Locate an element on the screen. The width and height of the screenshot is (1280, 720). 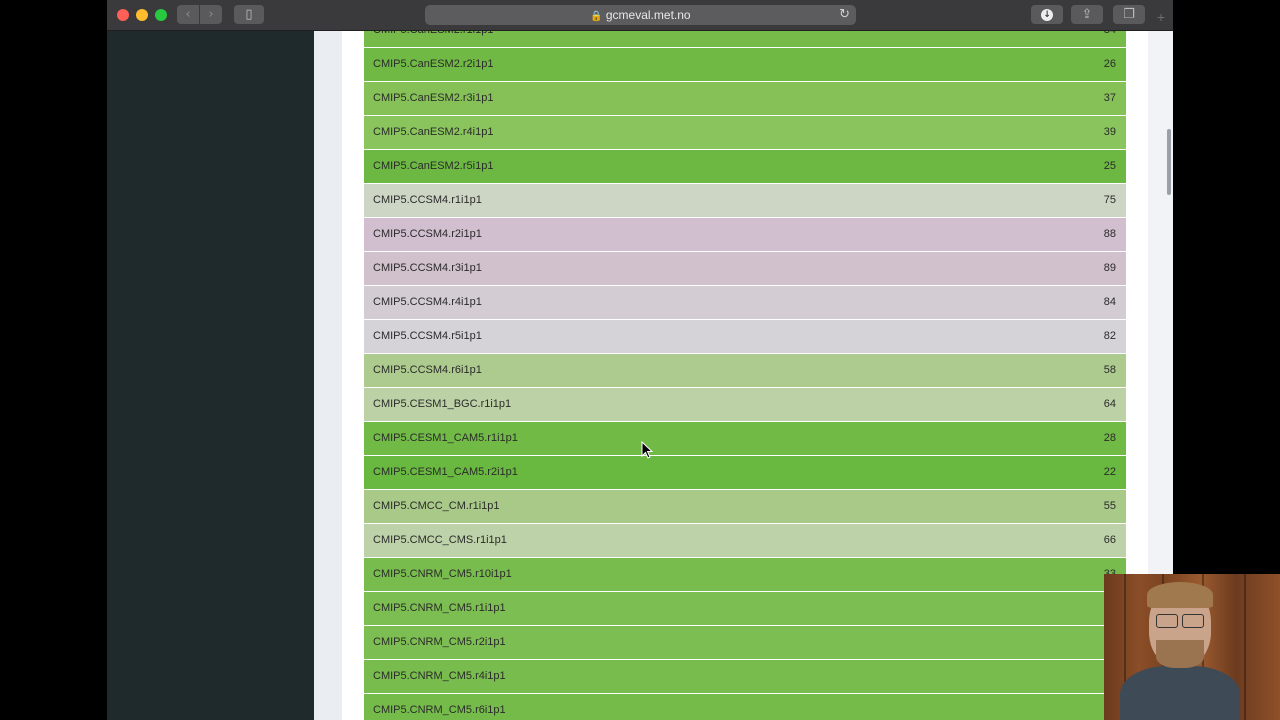
model-name: CMIP5.CNRM_CM5.r1i1p1 is located at coordinates (439, 608).